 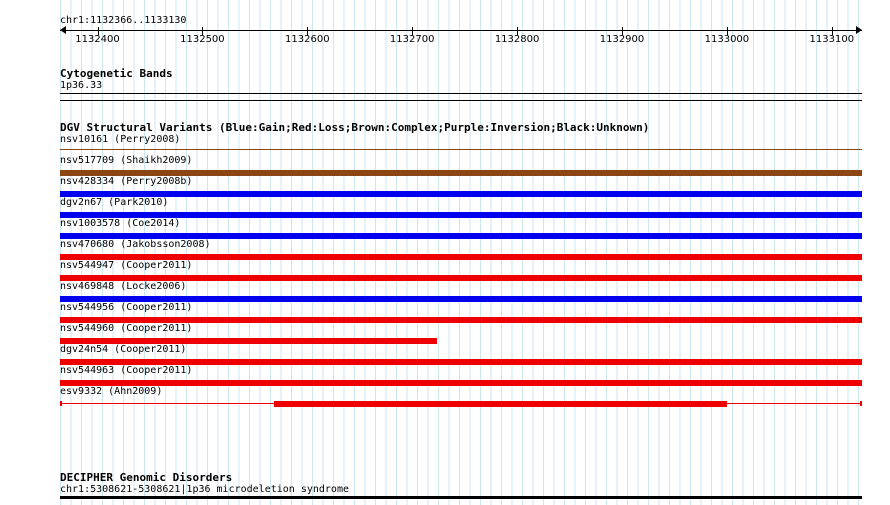 What do you see at coordinates (412, 39) in the screenshot?
I see `ruler-tick-label: 1132700` at bounding box center [412, 39].